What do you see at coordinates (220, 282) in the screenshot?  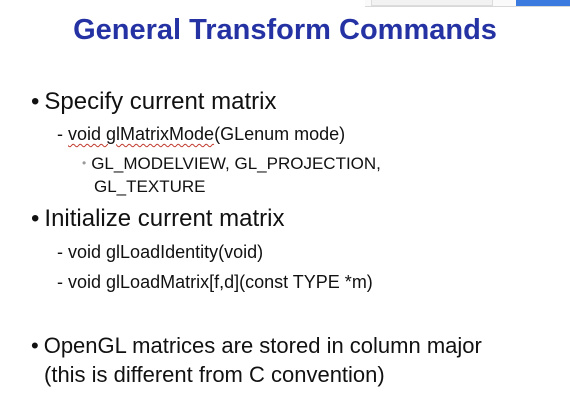 I see `sub-bullet-text: void glLoadMatrix[f,d](const TYPE *m)` at bounding box center [220, 282].